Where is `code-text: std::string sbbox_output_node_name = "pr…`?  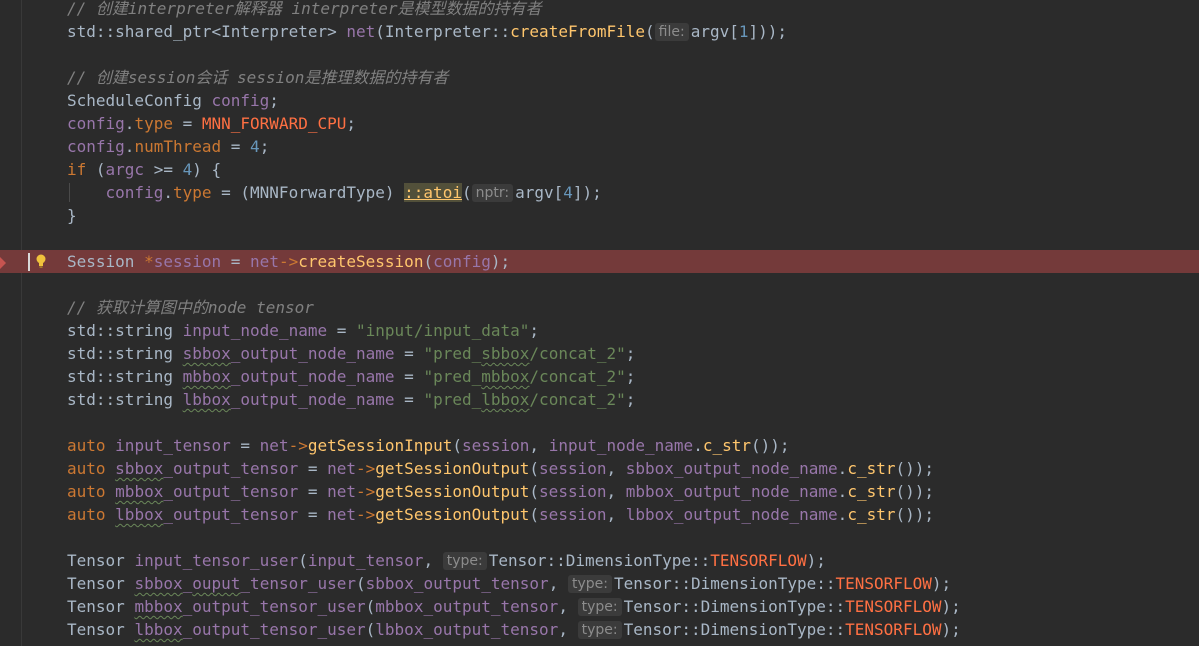
code-text: std::string sbbox_output_node_name = "pr… is located at coordinates (351, 353).